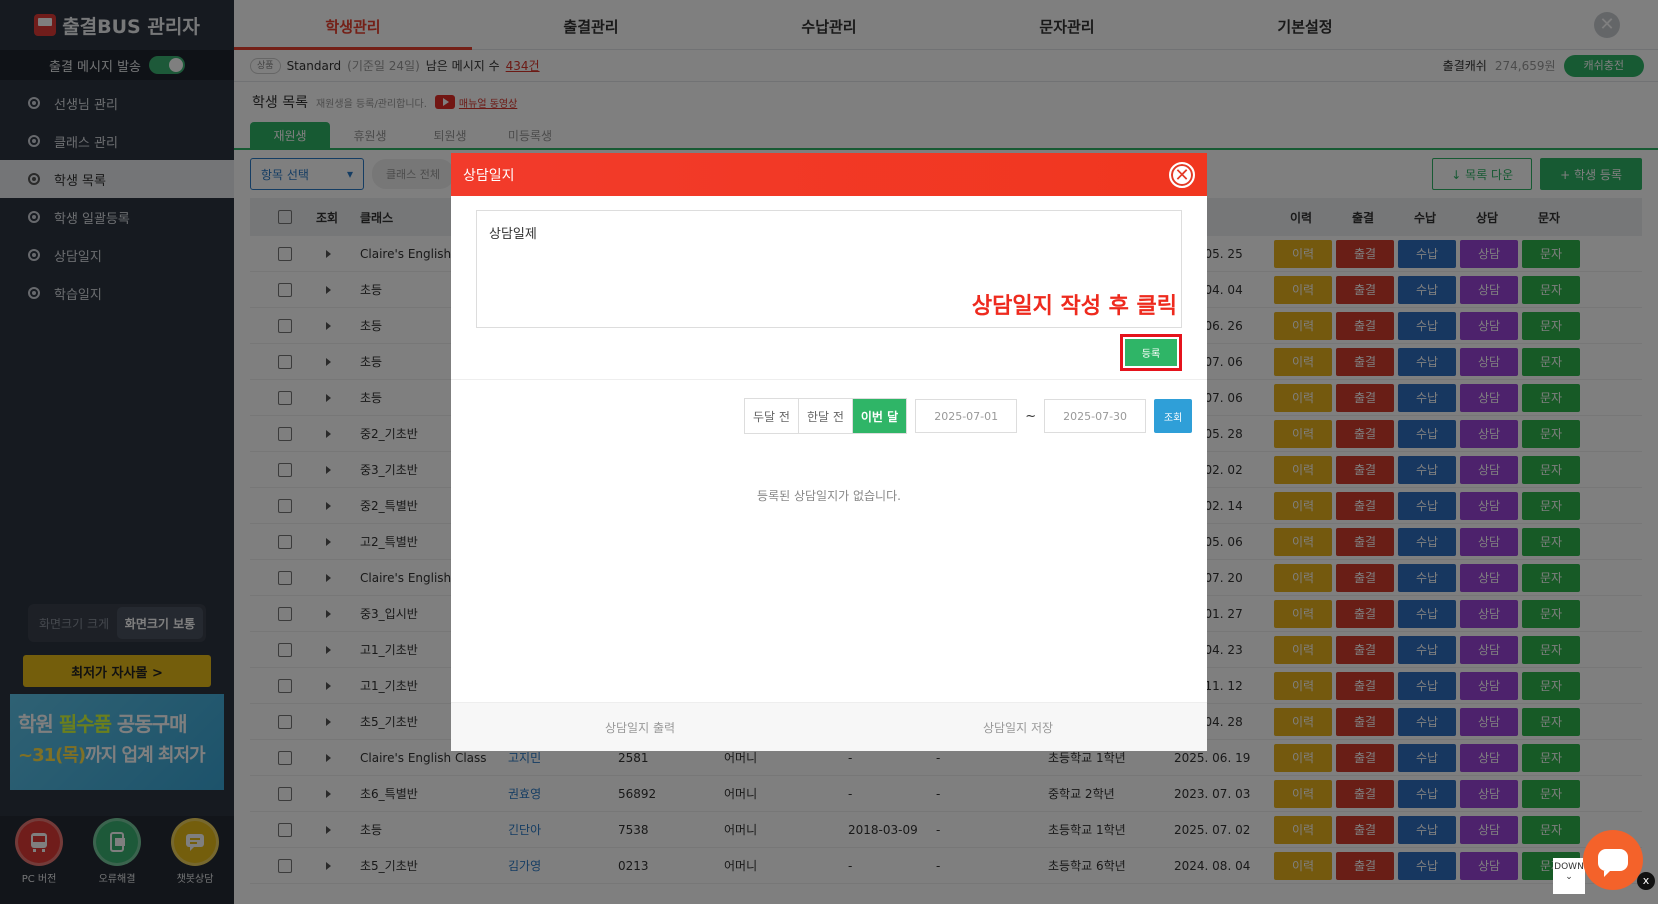 This screenshot has height=904, width=1658. I want to click on close-chat-icon: x, so click(1646, 881).